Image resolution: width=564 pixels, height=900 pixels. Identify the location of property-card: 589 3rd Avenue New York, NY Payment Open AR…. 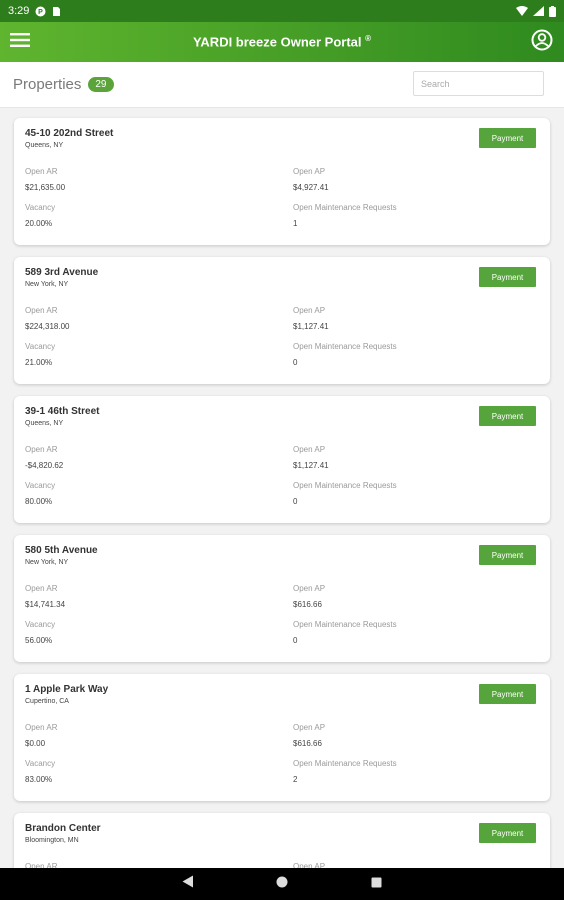
(282, 320).